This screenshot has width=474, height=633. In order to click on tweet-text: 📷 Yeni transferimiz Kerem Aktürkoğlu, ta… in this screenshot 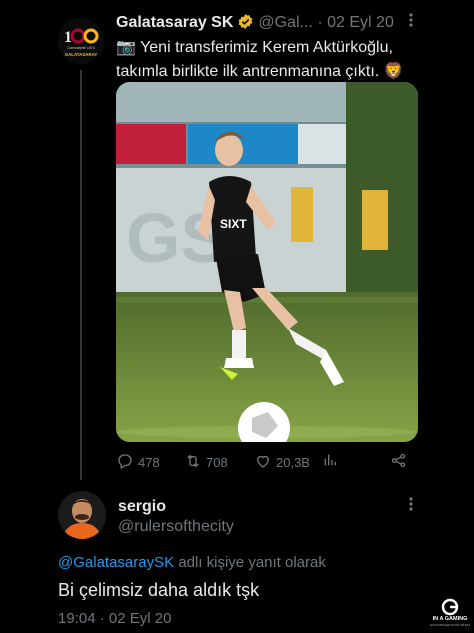, I will do `click(271, 60)`.